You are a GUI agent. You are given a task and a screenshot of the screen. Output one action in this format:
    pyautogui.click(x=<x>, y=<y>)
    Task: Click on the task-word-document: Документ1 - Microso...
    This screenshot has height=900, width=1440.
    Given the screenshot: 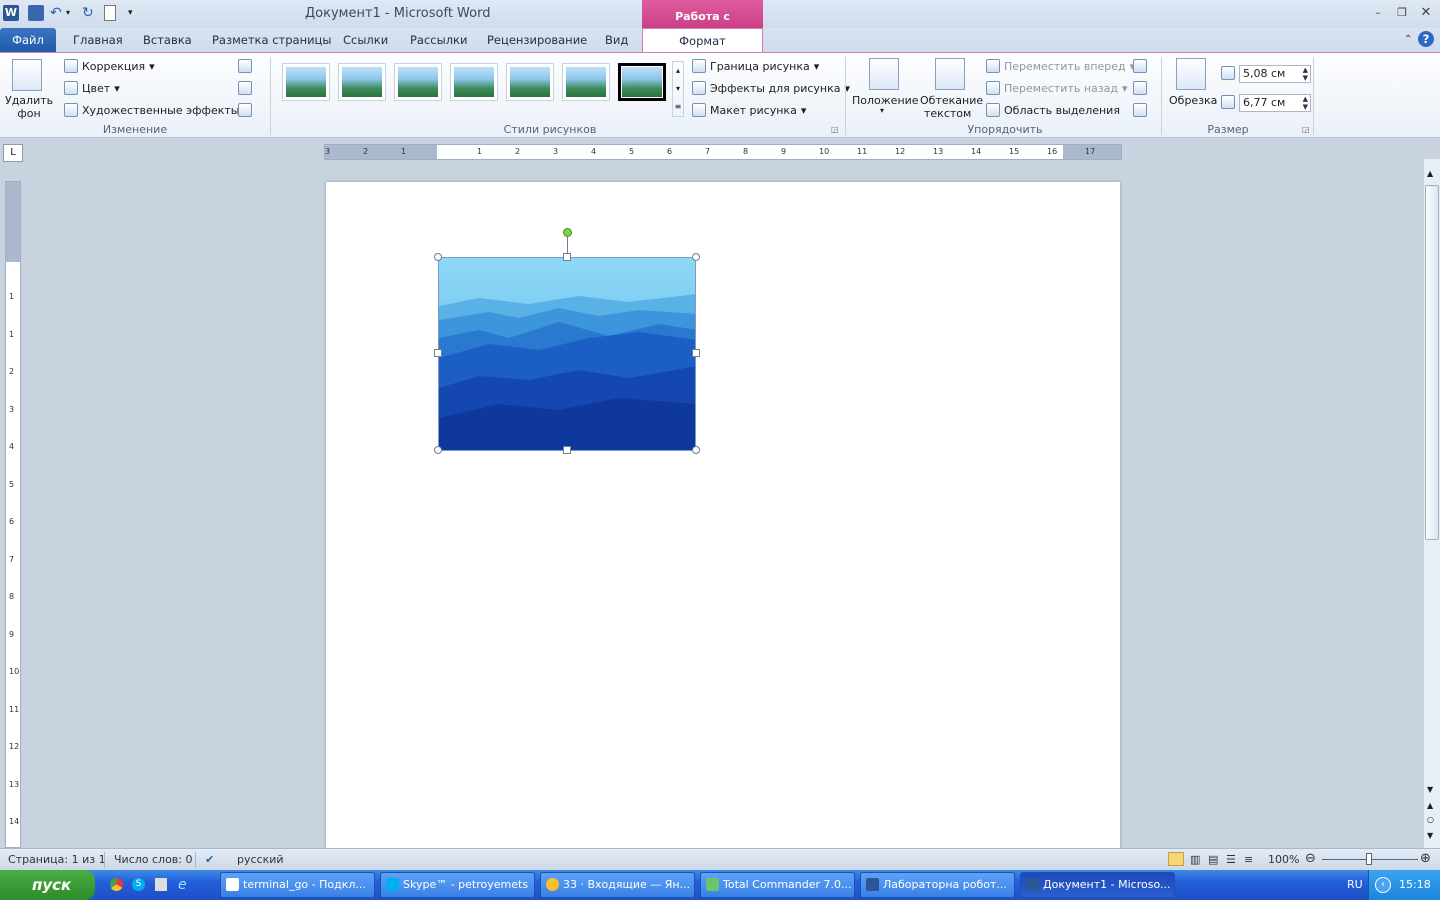 What is the action you would take?
    pyautogui.click(x=1097, y=885)
    